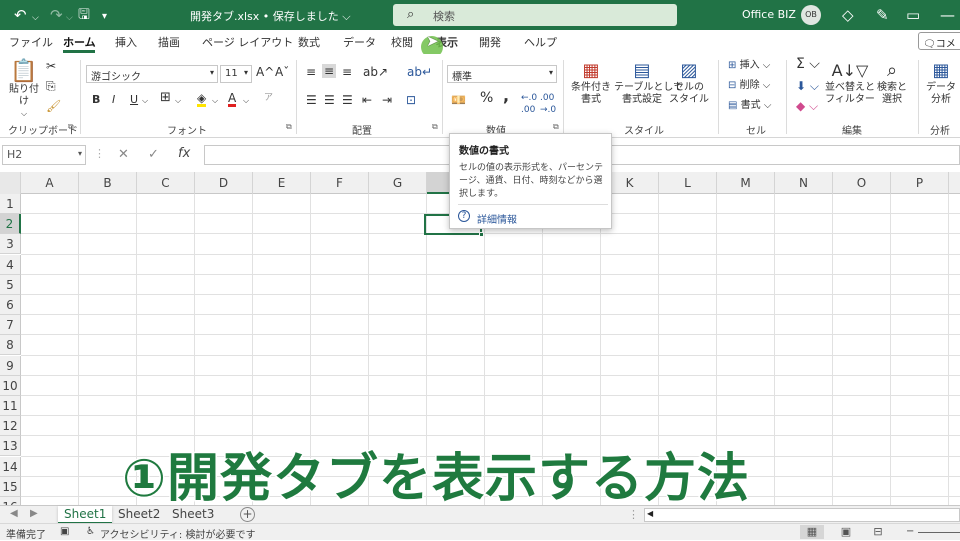 This screenshot has width=960, height=541. Describe the element at coordinates (232, 99) in the screenshot. I see `font-color-icon: A` at that location.